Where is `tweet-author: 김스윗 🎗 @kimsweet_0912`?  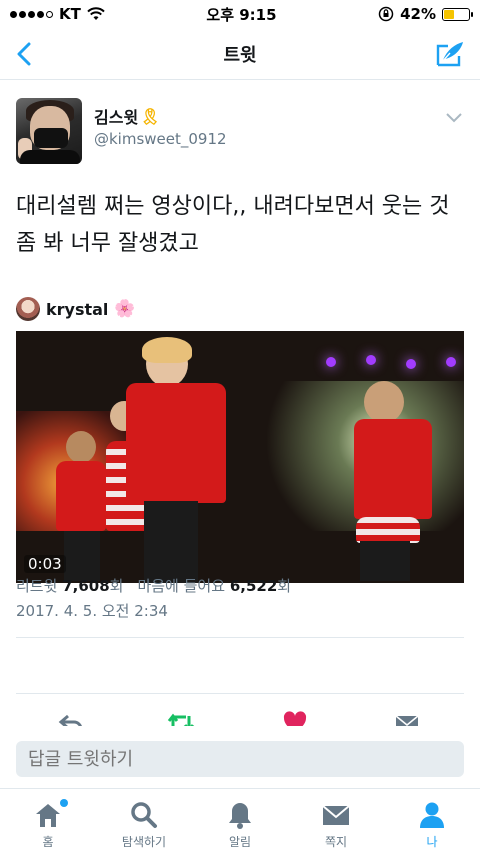
tweet-author: 김스윗 🎗 @kimsweet_0912 is located at coordinates (240, 131).